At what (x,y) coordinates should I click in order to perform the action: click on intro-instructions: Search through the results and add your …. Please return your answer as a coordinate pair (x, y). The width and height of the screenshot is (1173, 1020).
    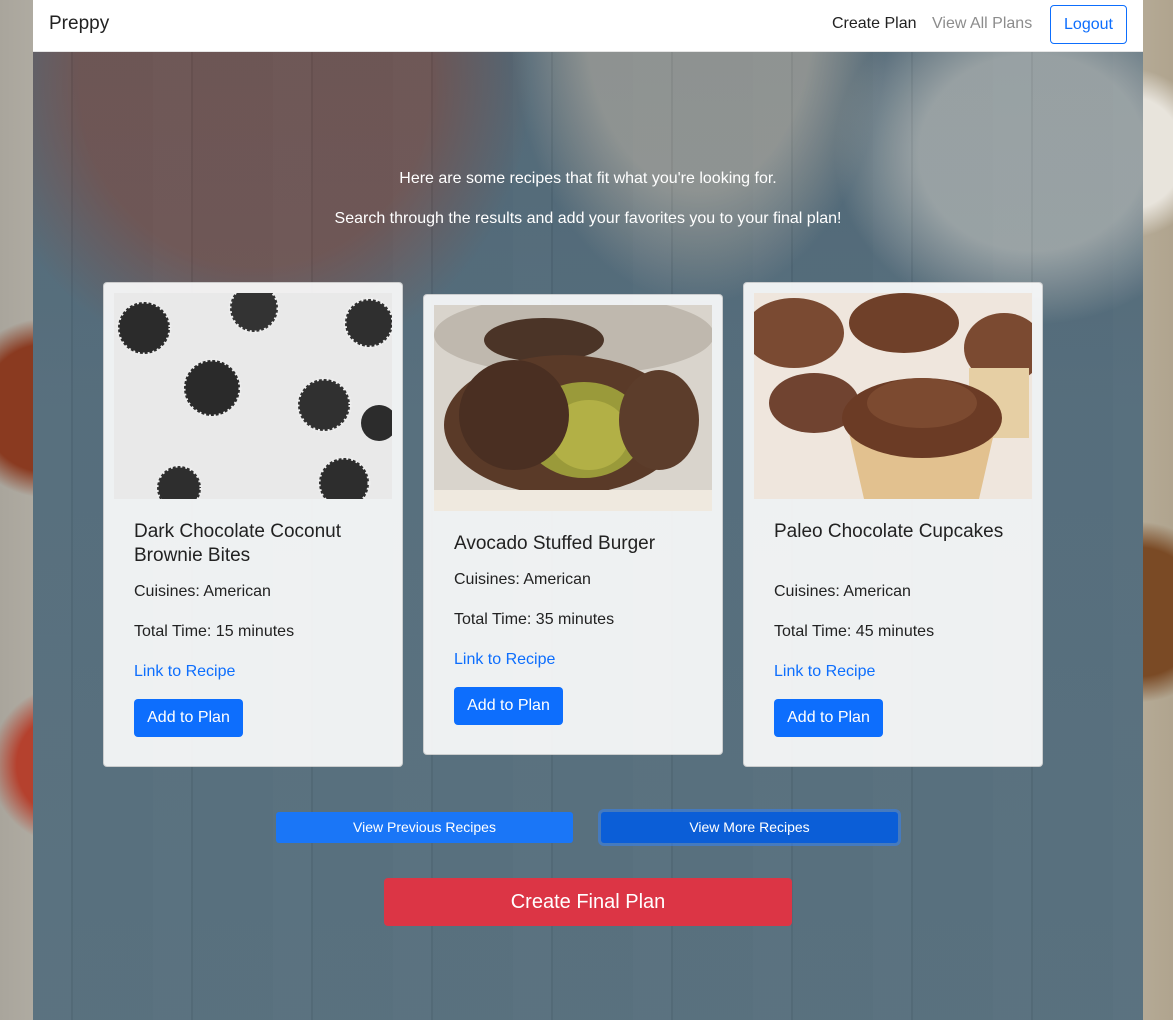
    Looking at the image, I should click on (588, 218).